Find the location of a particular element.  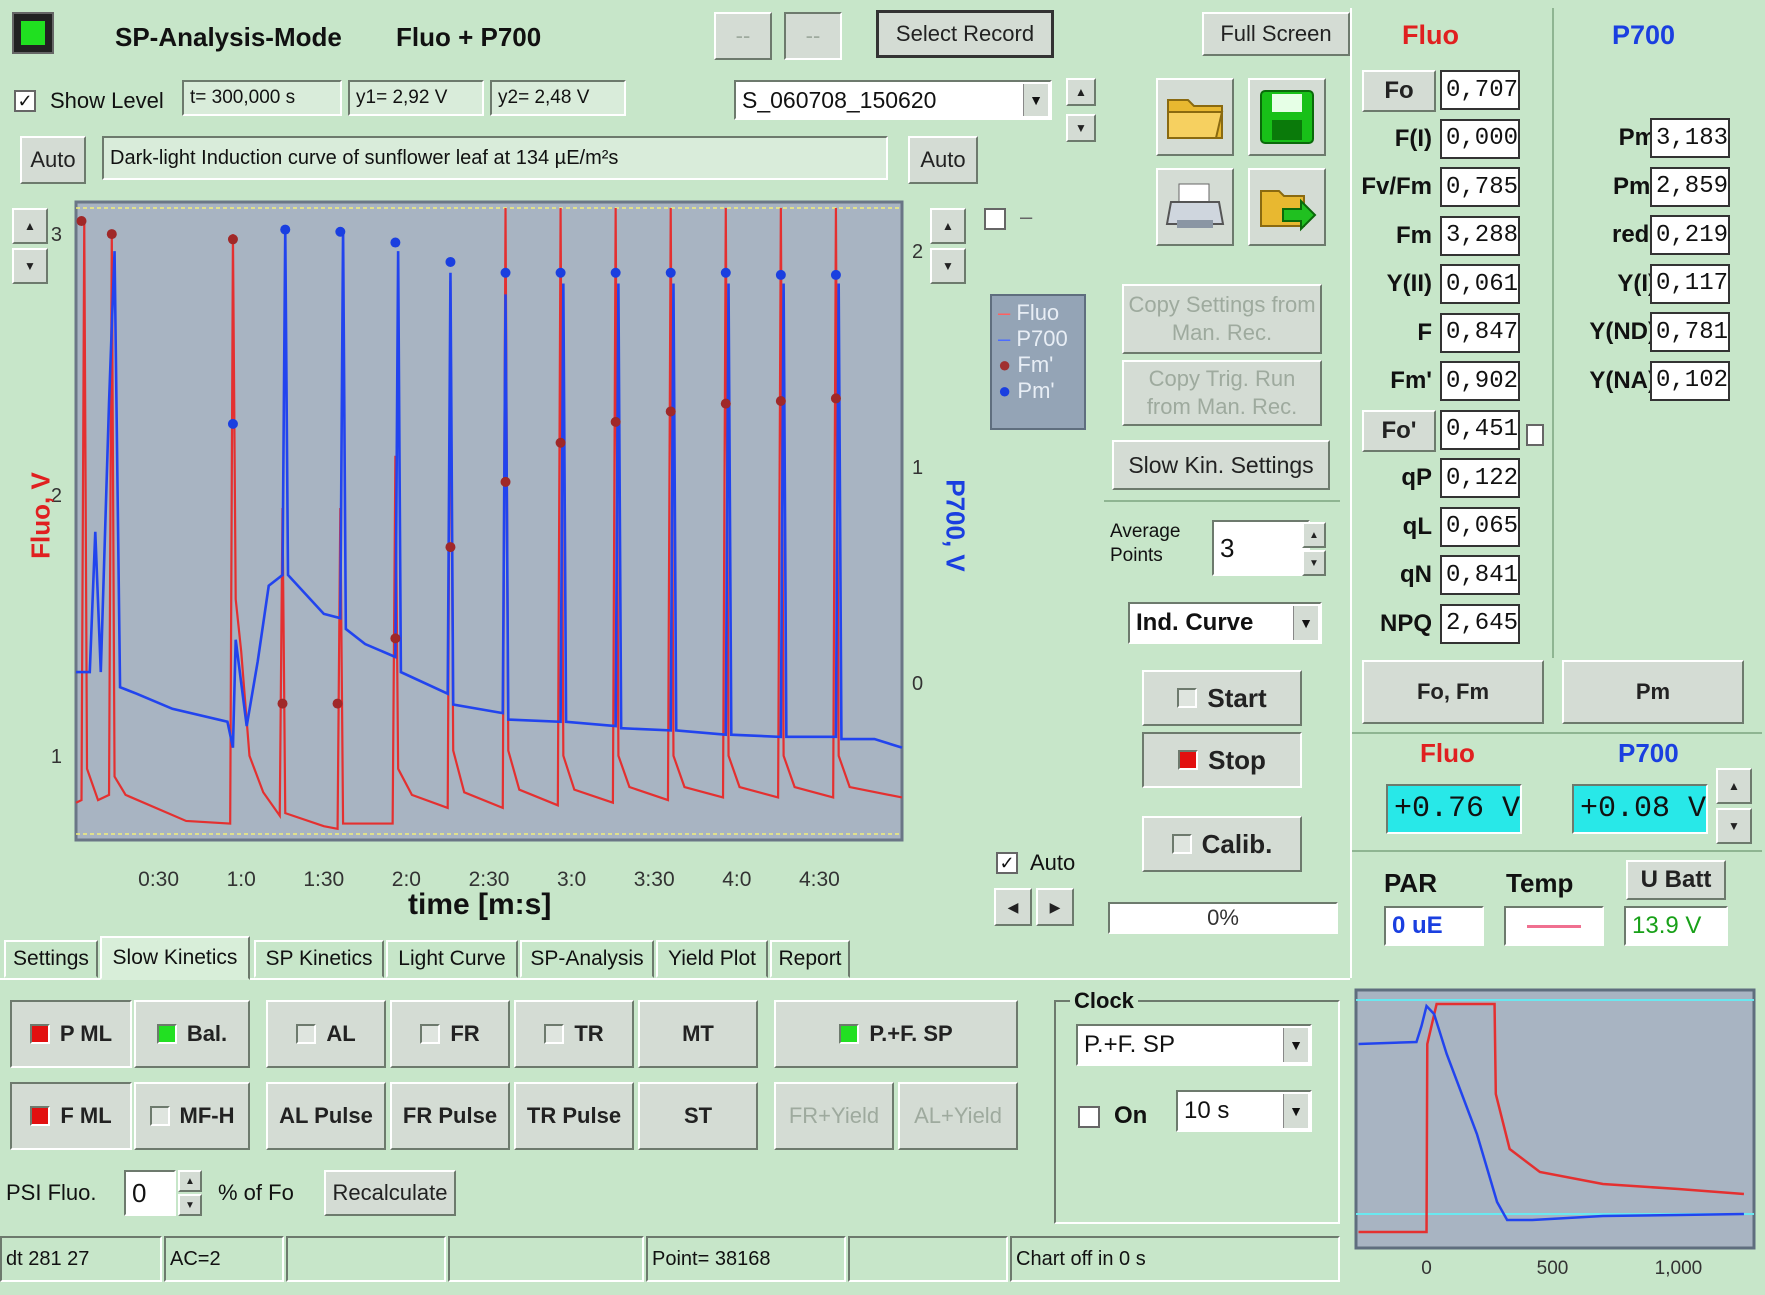

legend-item-pm: ● Pm' is located at coordinates (1026, 390).